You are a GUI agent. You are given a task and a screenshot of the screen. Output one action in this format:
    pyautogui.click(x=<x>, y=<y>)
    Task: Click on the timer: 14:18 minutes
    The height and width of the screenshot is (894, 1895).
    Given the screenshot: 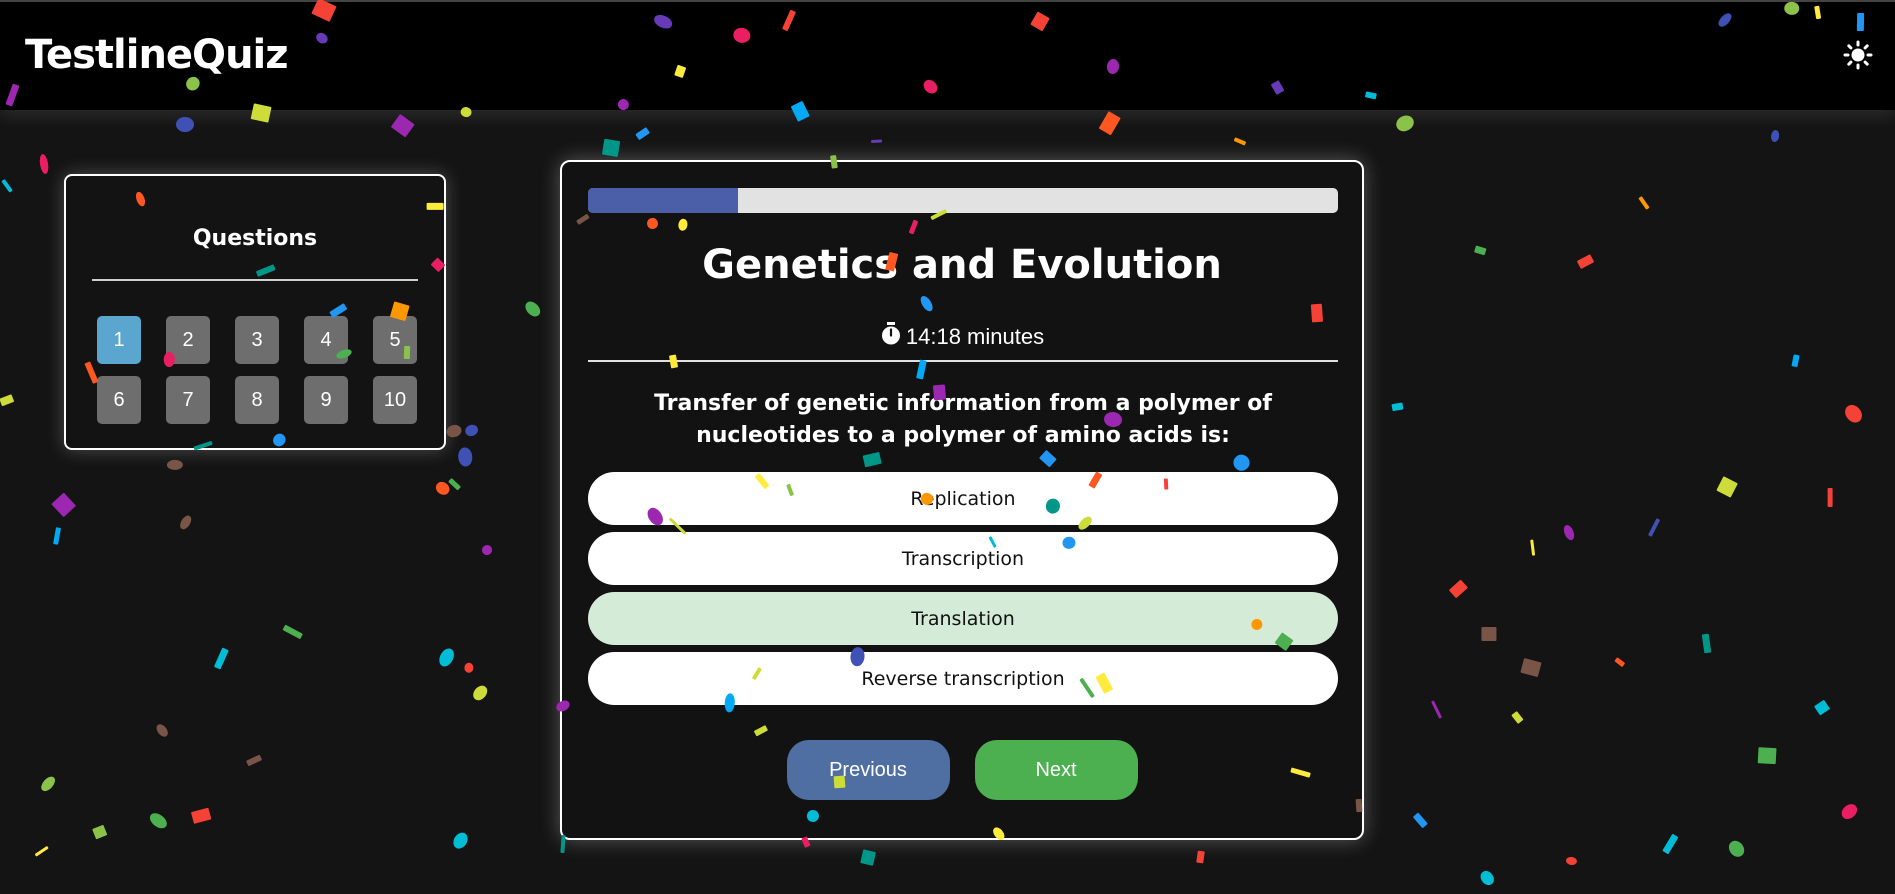 What is the action you would take?
    pyautogui.click(x=962, y=337)
    